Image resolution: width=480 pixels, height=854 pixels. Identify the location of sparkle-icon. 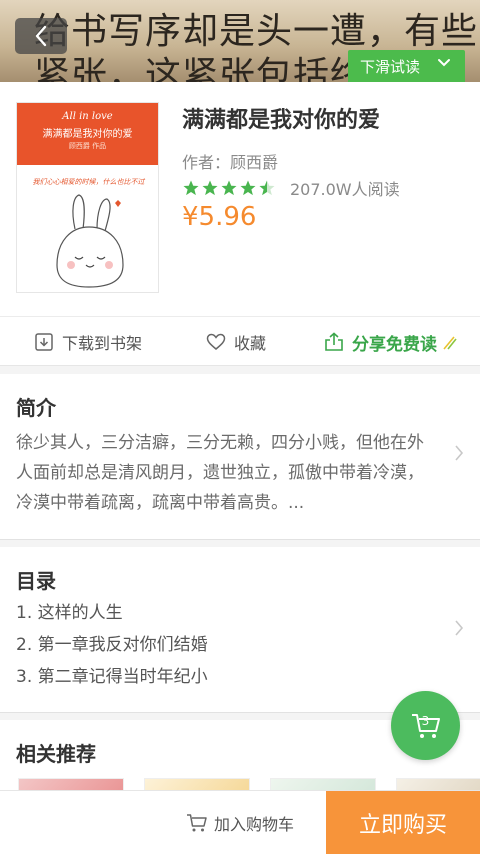
(450, 343).